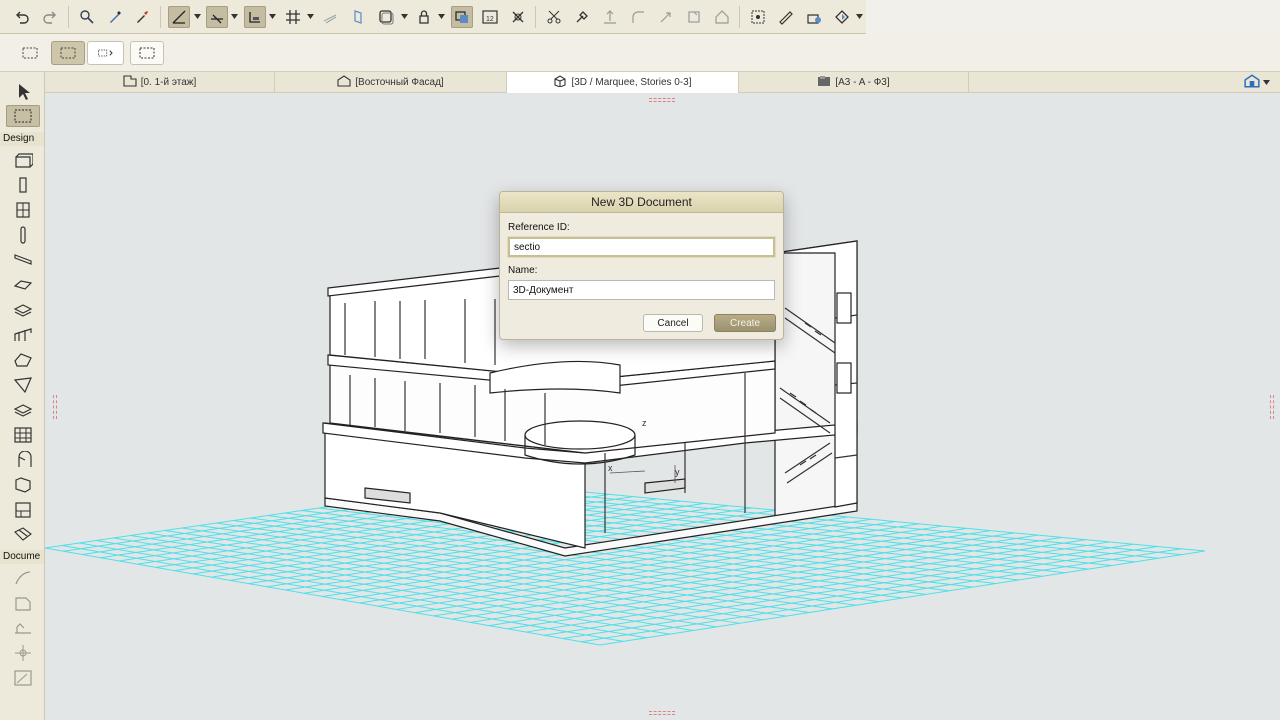  Describe the element at coordinates (461, 16) in the screenshot. I see `trace-reference-icon` at that location.